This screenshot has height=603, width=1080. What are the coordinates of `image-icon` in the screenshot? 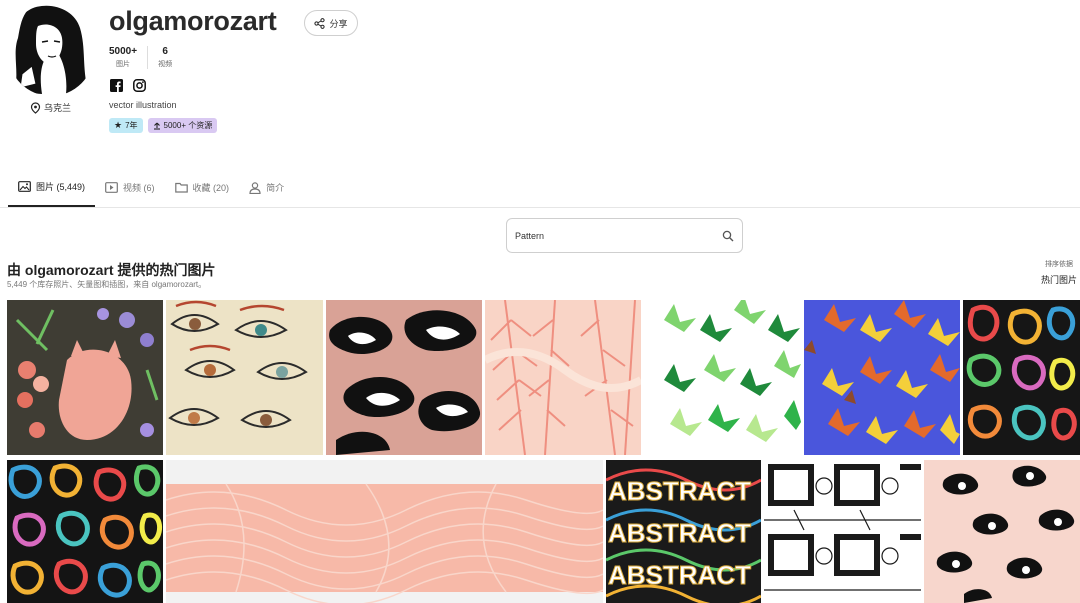 It's located at (24, 186).